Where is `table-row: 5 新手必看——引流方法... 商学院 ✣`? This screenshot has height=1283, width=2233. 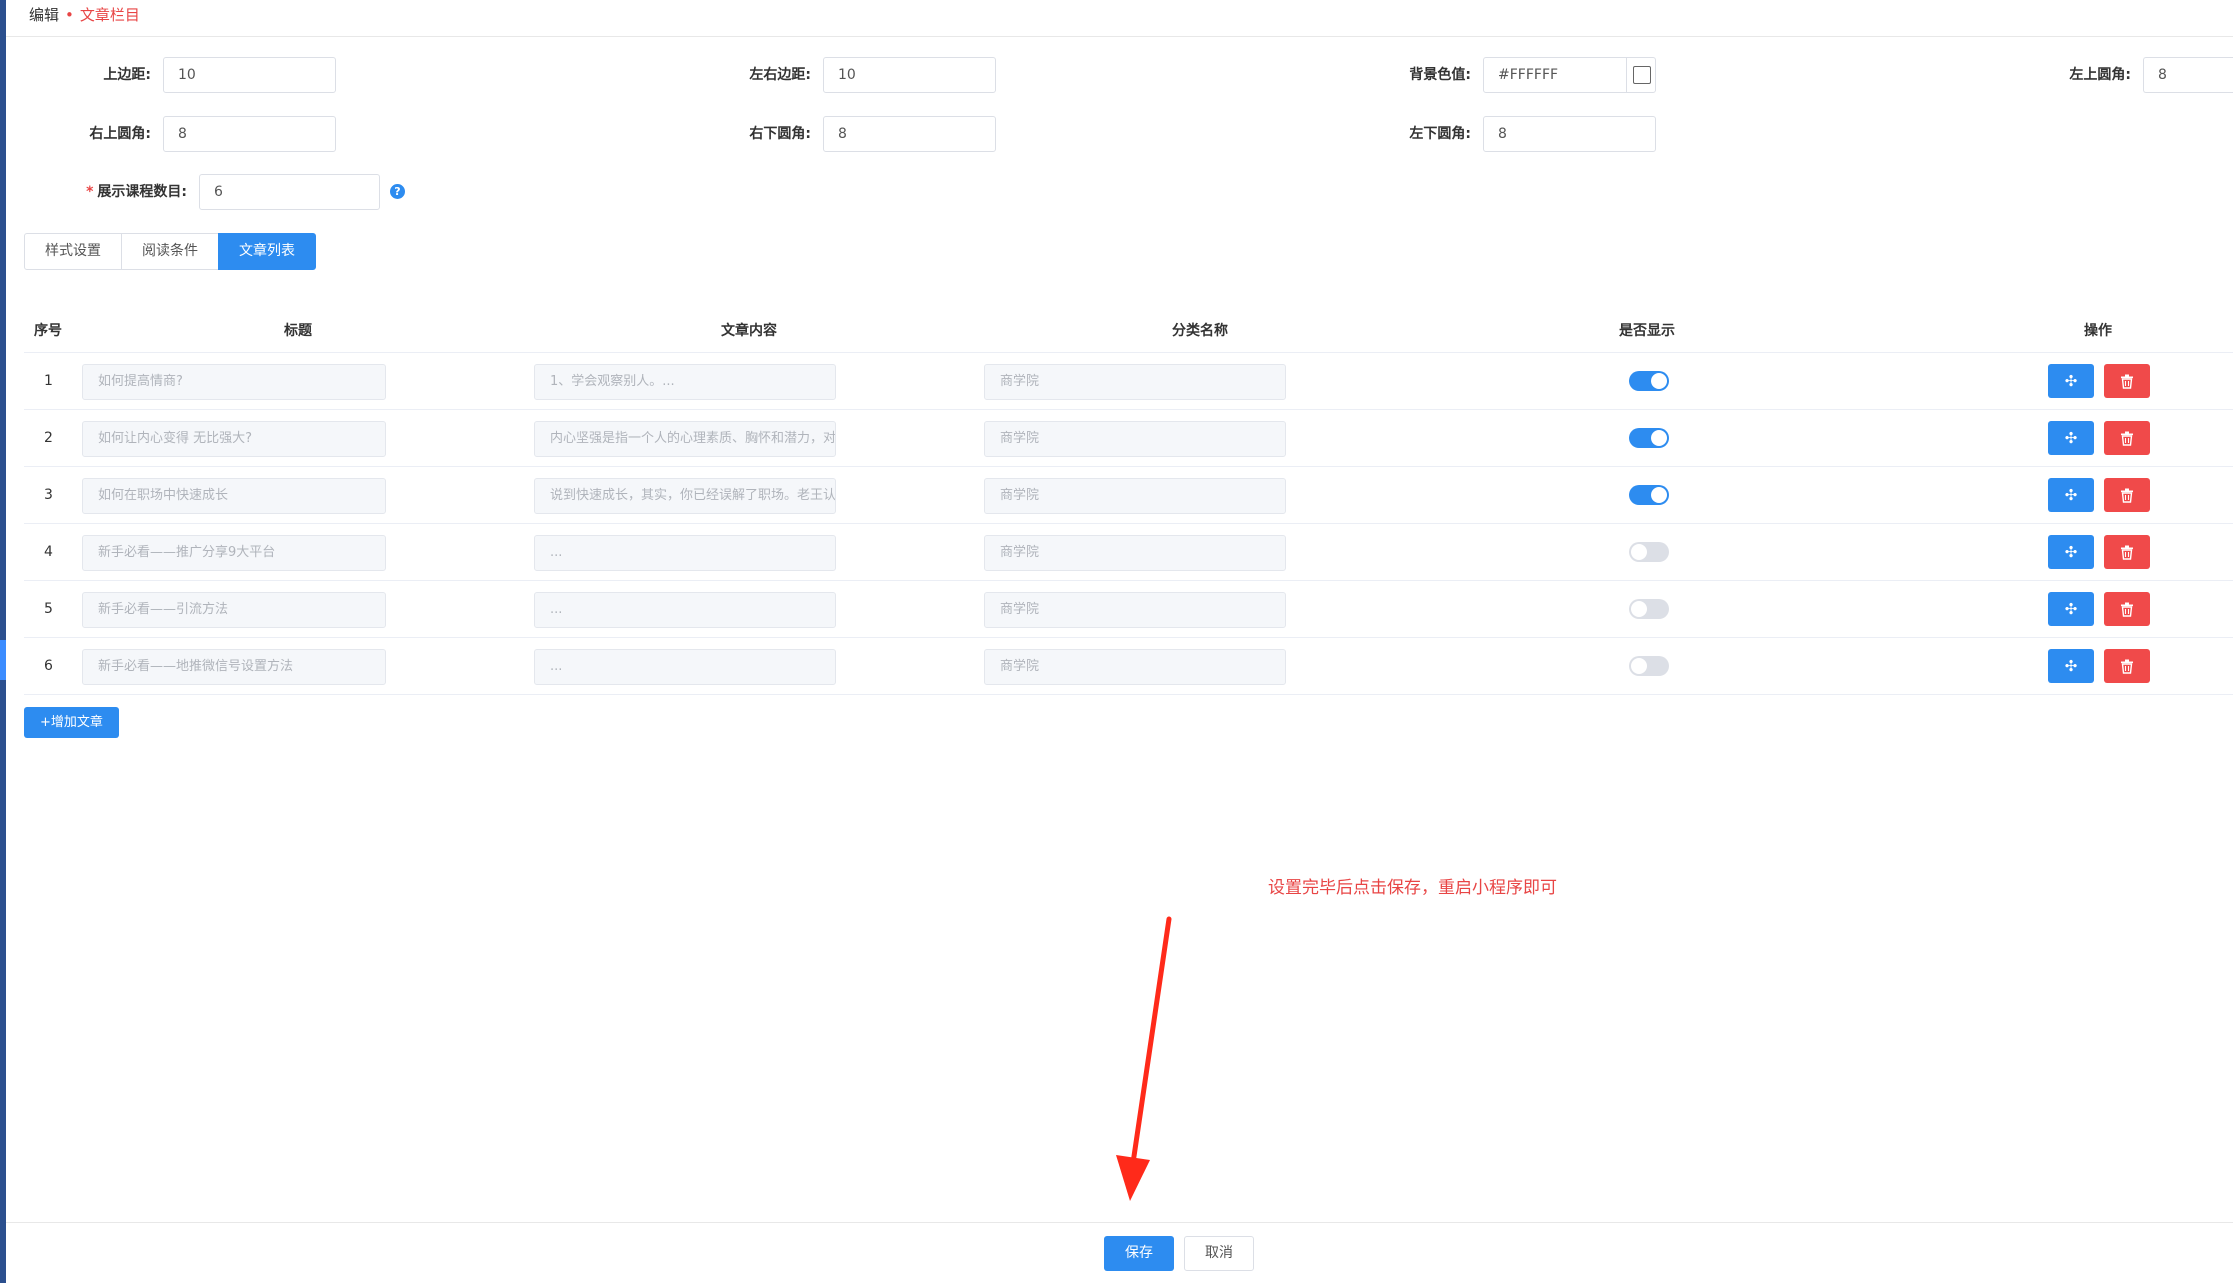
table-row: 5 新手必看——引流方法... 商学院 ✣ is located at coordinates (1128, 609).